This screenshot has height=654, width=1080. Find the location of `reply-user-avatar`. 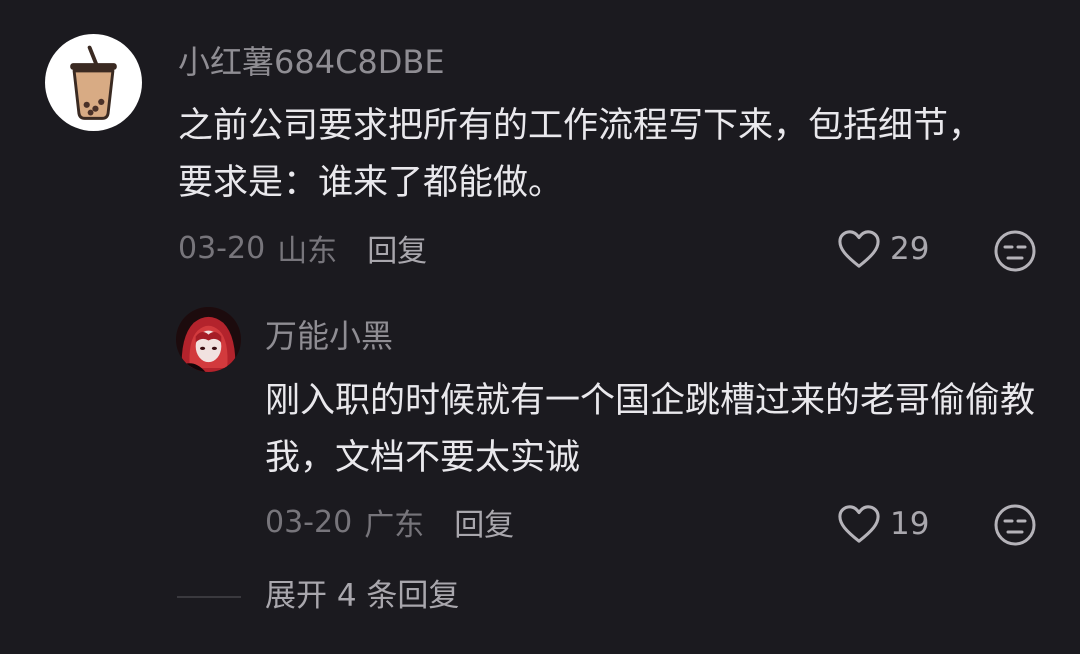

reply-user-avatar is located at coordinates (208, 339).